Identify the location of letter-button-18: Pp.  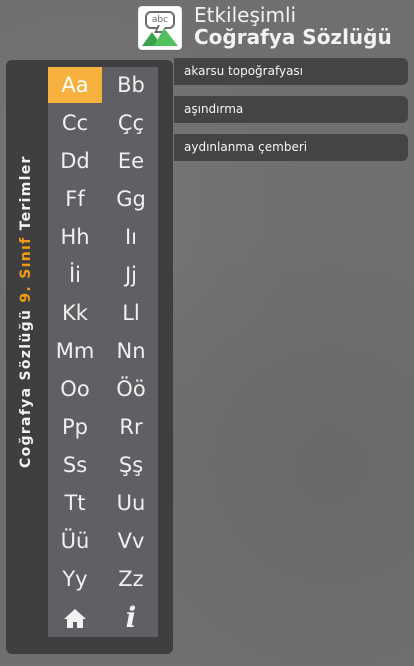
(75, 427).